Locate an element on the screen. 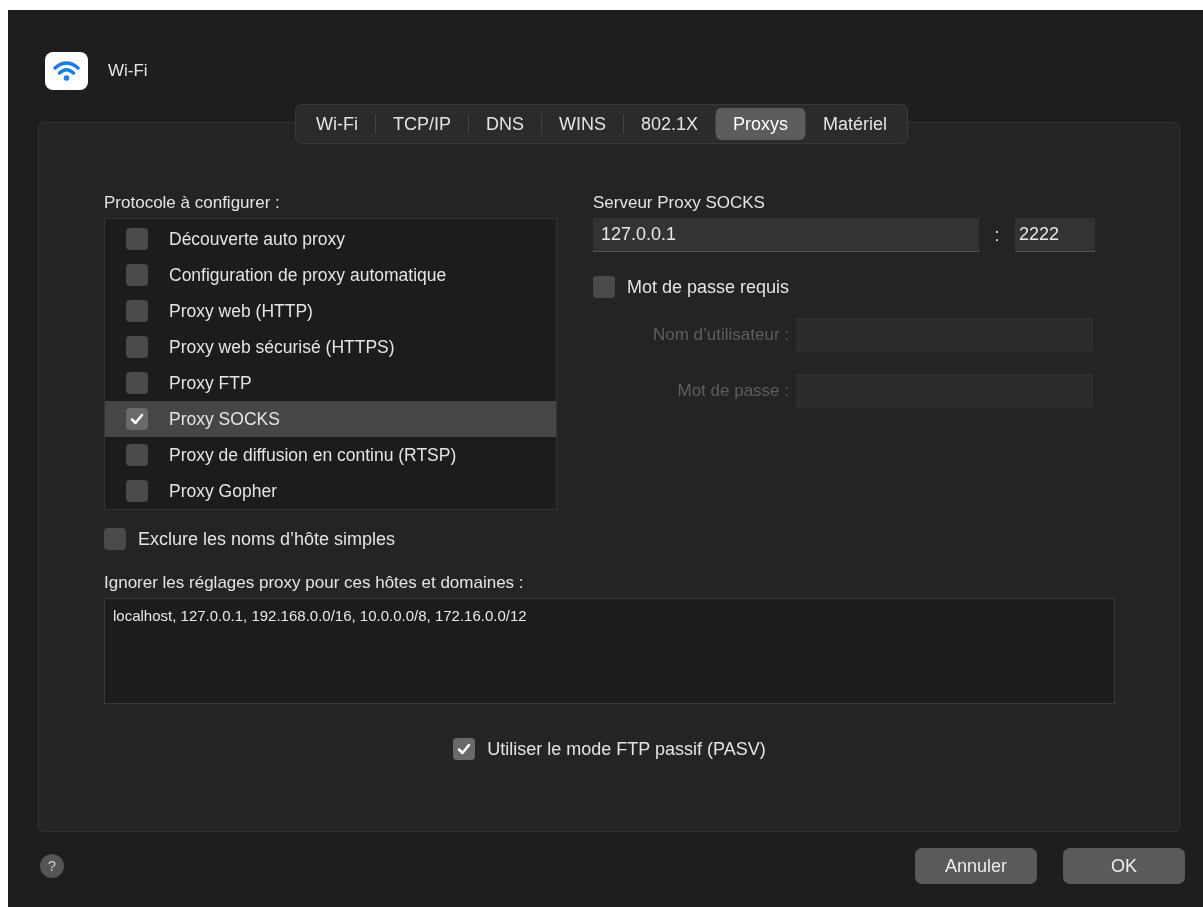  protocol-label: Configuration de proxy automatique is located at coordinates (308, 275).